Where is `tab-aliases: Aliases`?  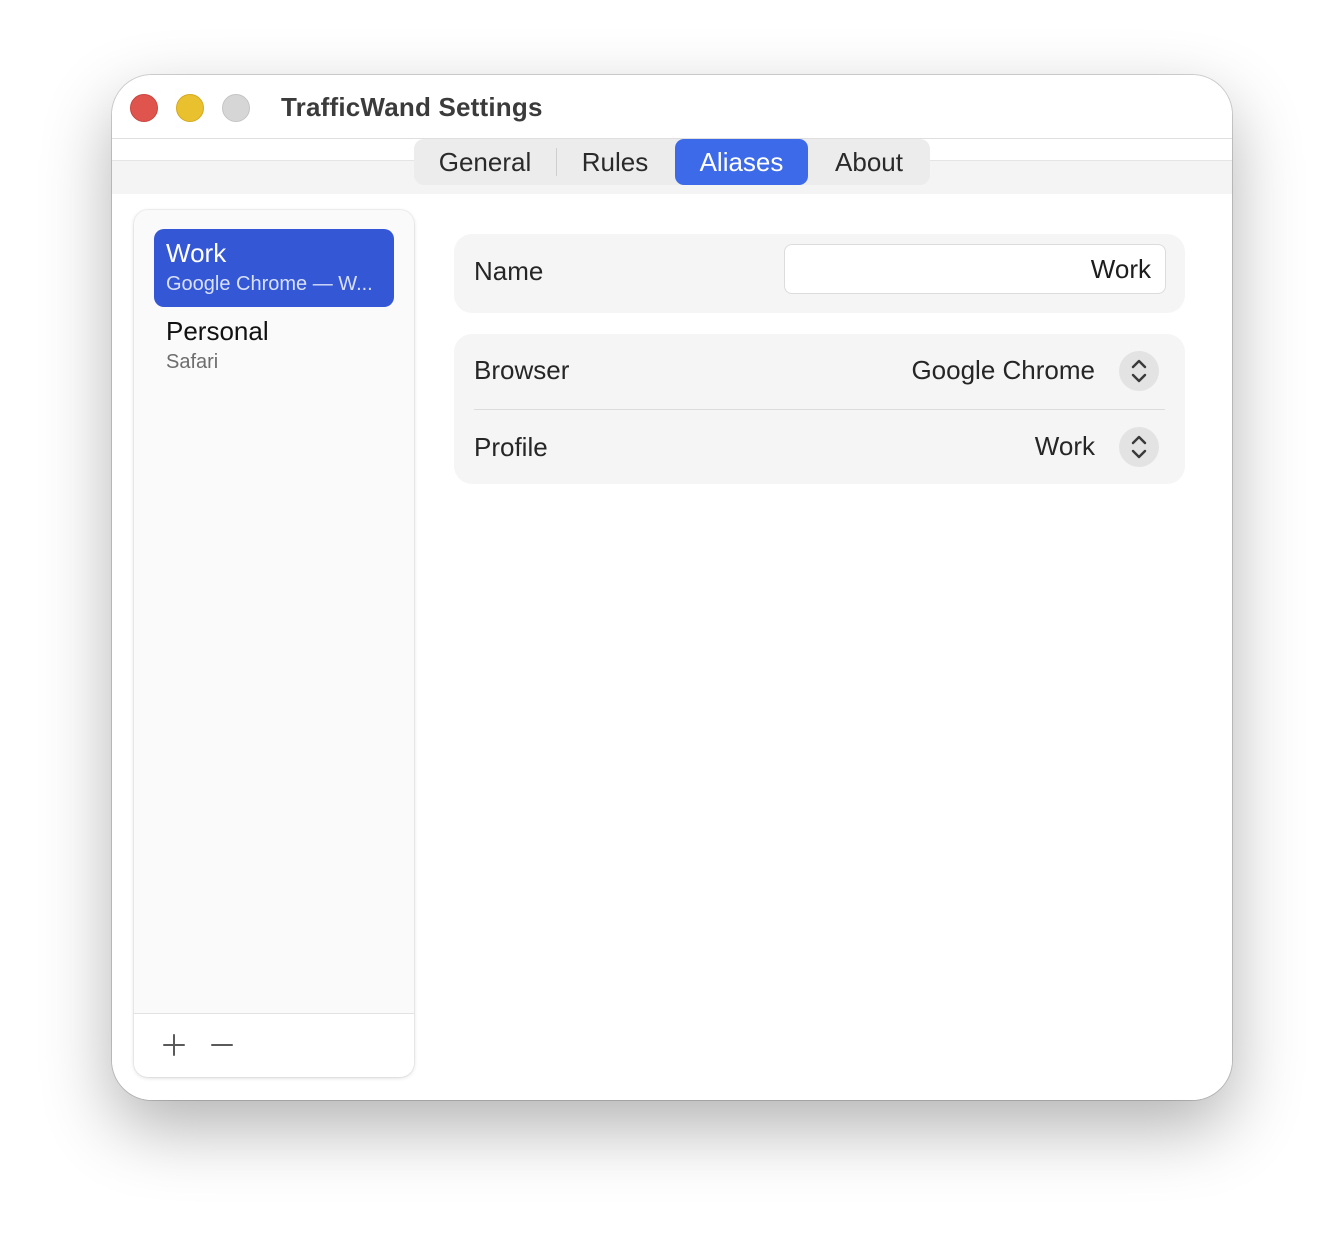
tab-aliases: Aliases is located at coordinates (741, 162).